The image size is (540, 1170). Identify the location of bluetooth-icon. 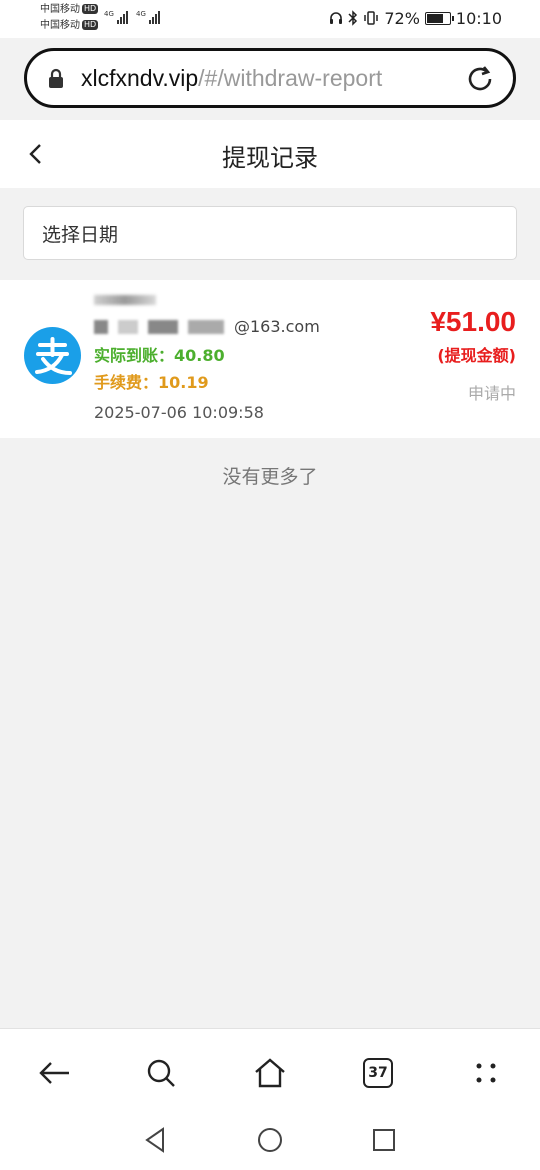
(353, 18).